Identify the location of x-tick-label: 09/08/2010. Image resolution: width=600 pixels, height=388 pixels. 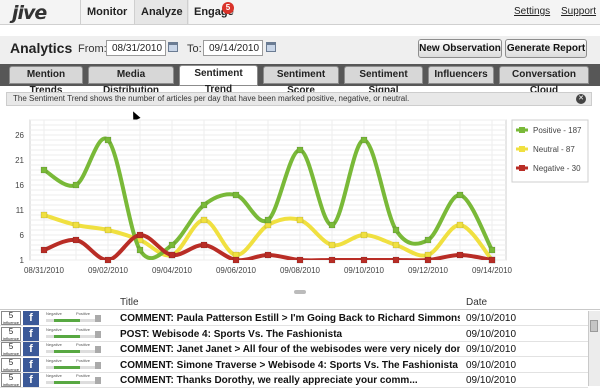
(300, 270).